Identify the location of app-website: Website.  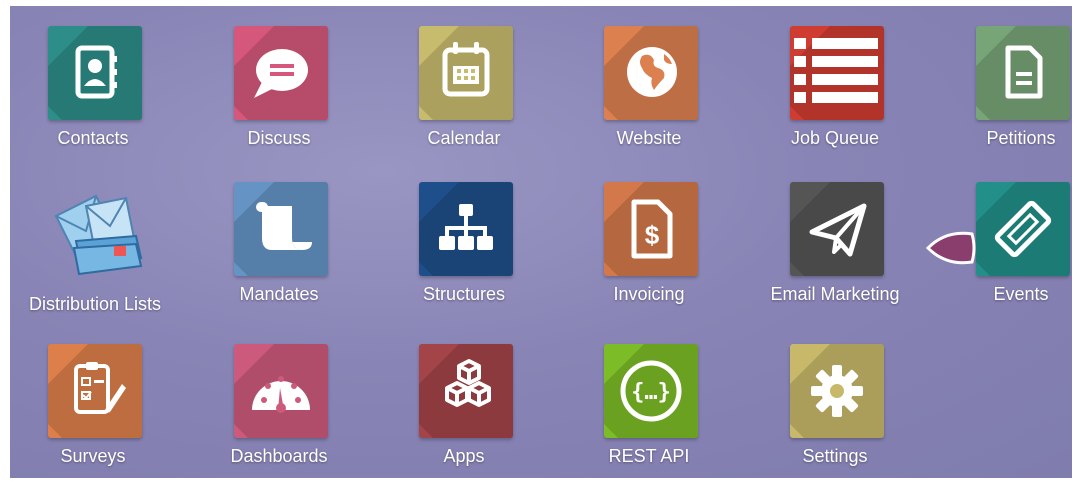
(641, 81).